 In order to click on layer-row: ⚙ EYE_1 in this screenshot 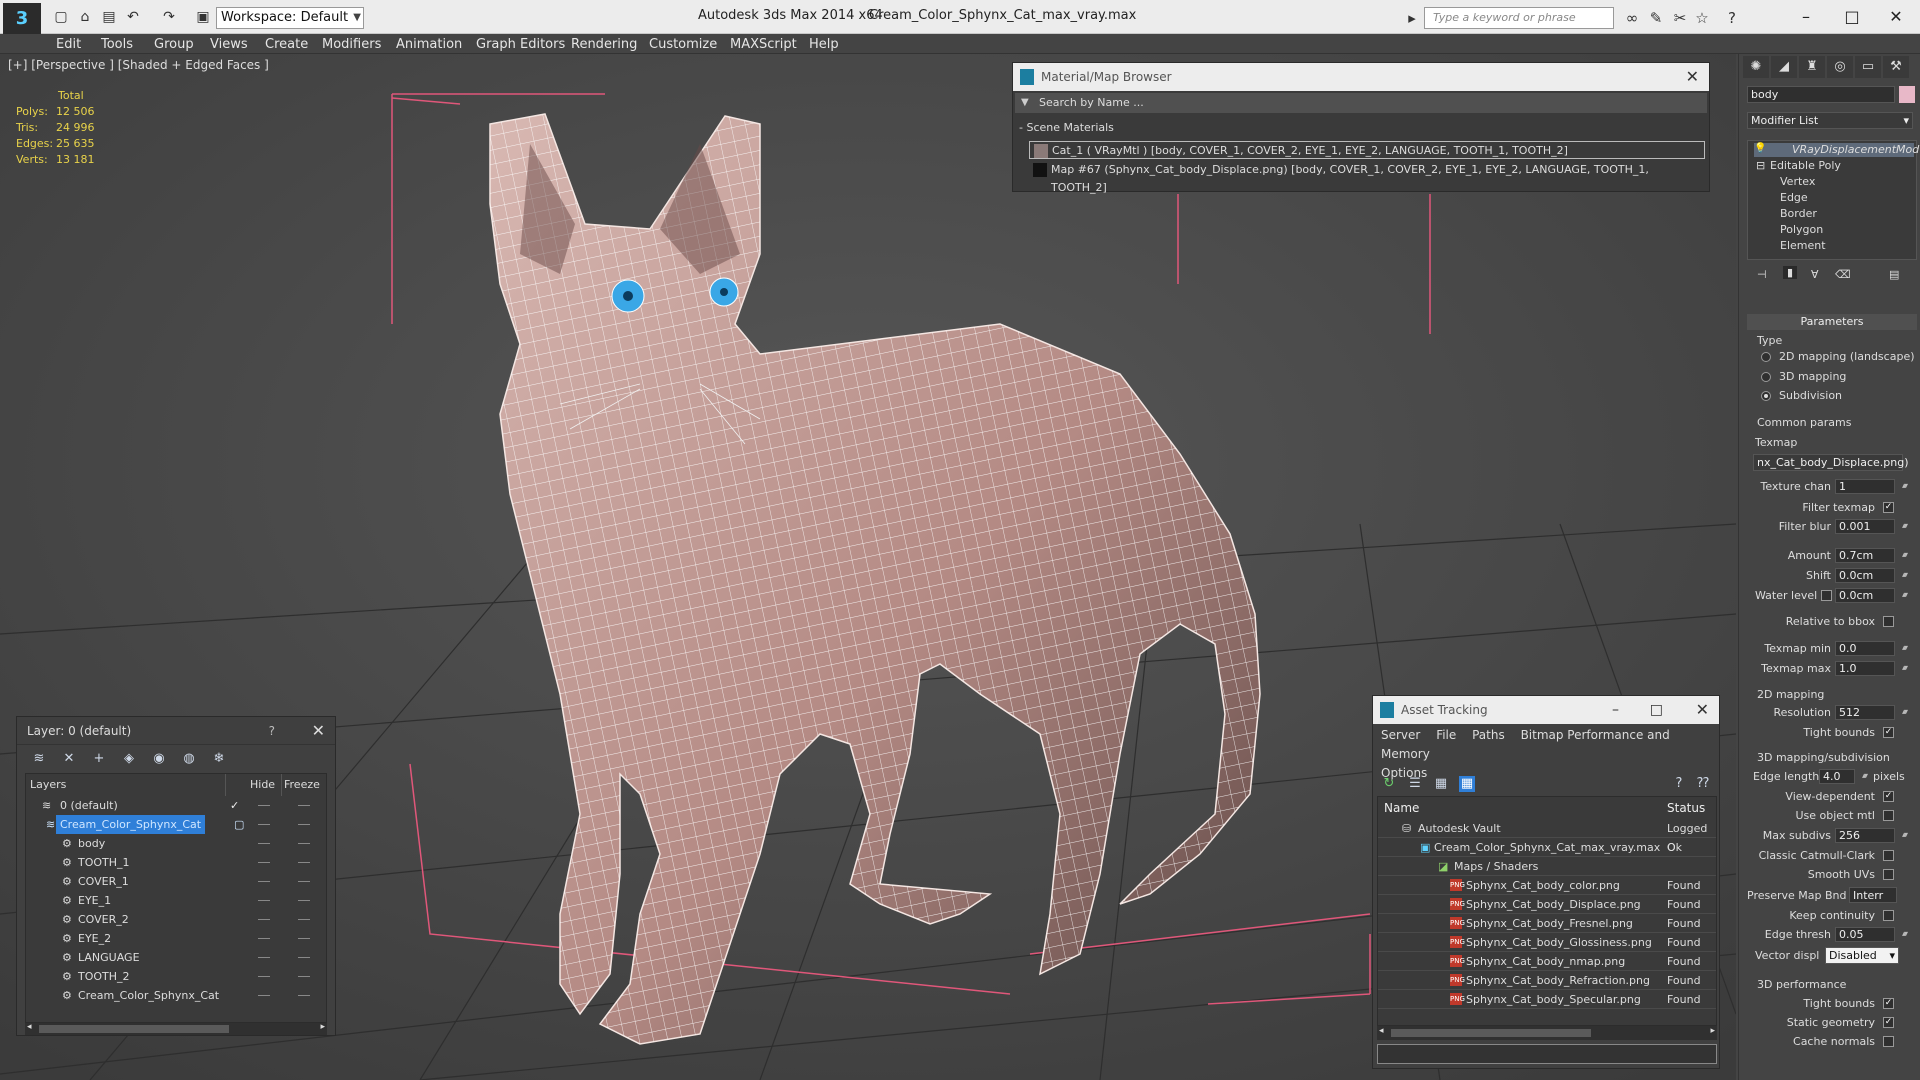, I will do `click(177, 900)`.